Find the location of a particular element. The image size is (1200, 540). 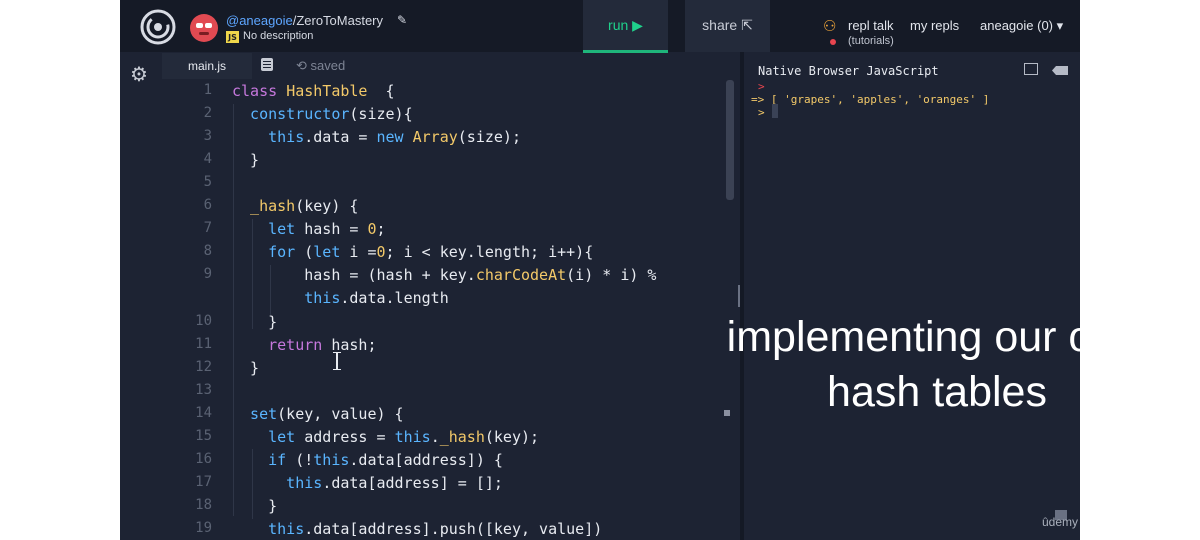

code-line: this.data.length is located at coordinates (340, 298).